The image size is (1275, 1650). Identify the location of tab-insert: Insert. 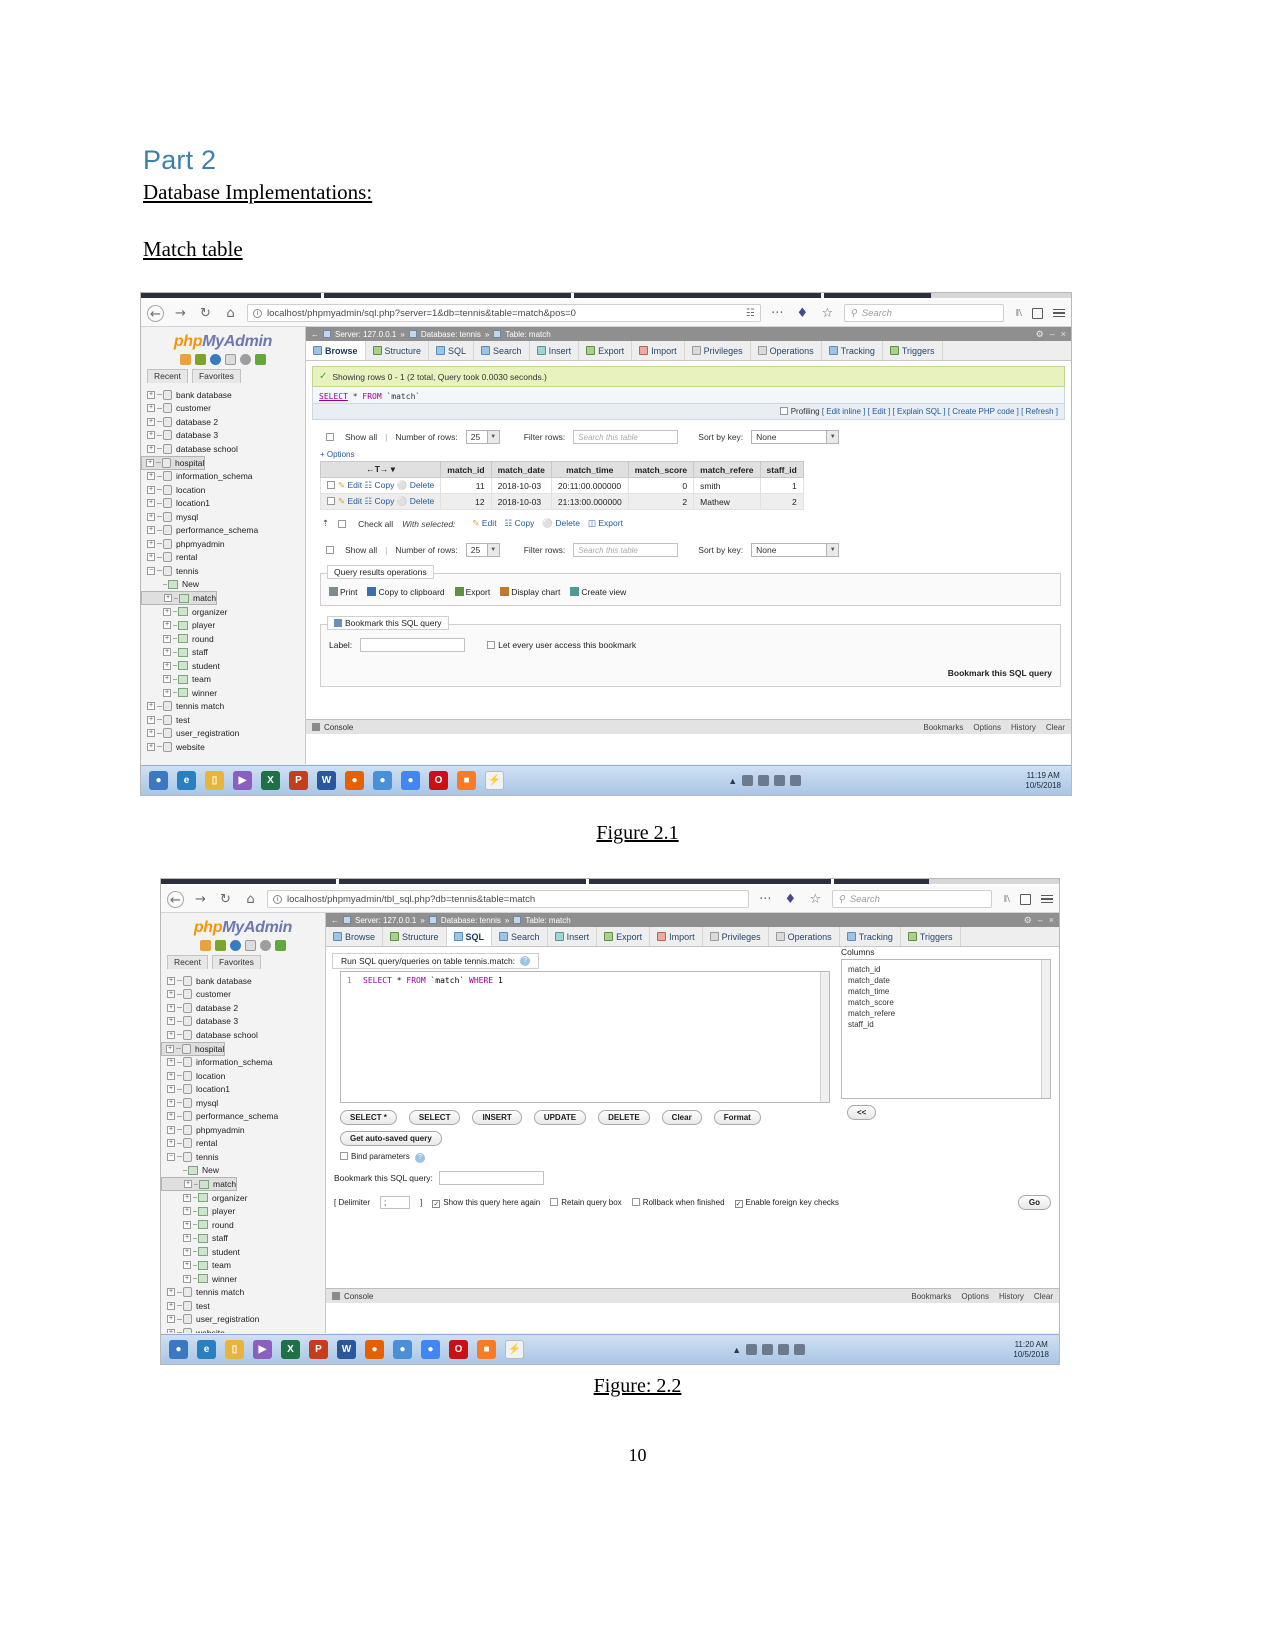
(555, 350).